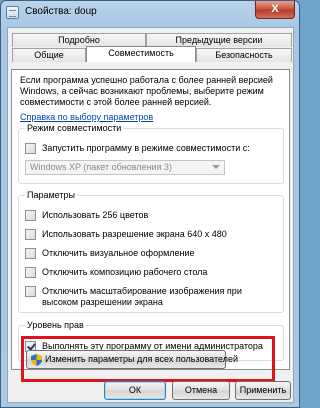  I want to click on tab-security: Безопасность, so click(244, 55).